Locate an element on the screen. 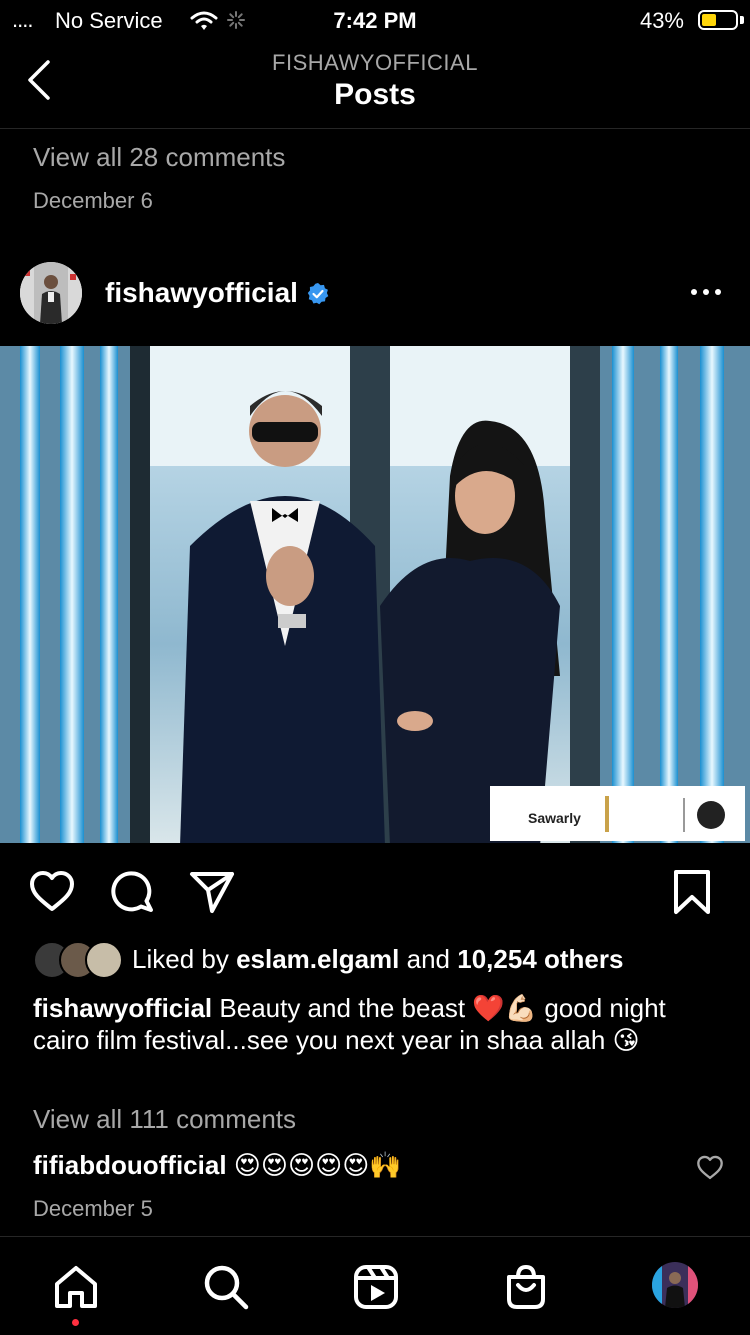 The width and height of the screenshot is (750, 1335). post-date: December 5 is located at coordinates (93, 1208).